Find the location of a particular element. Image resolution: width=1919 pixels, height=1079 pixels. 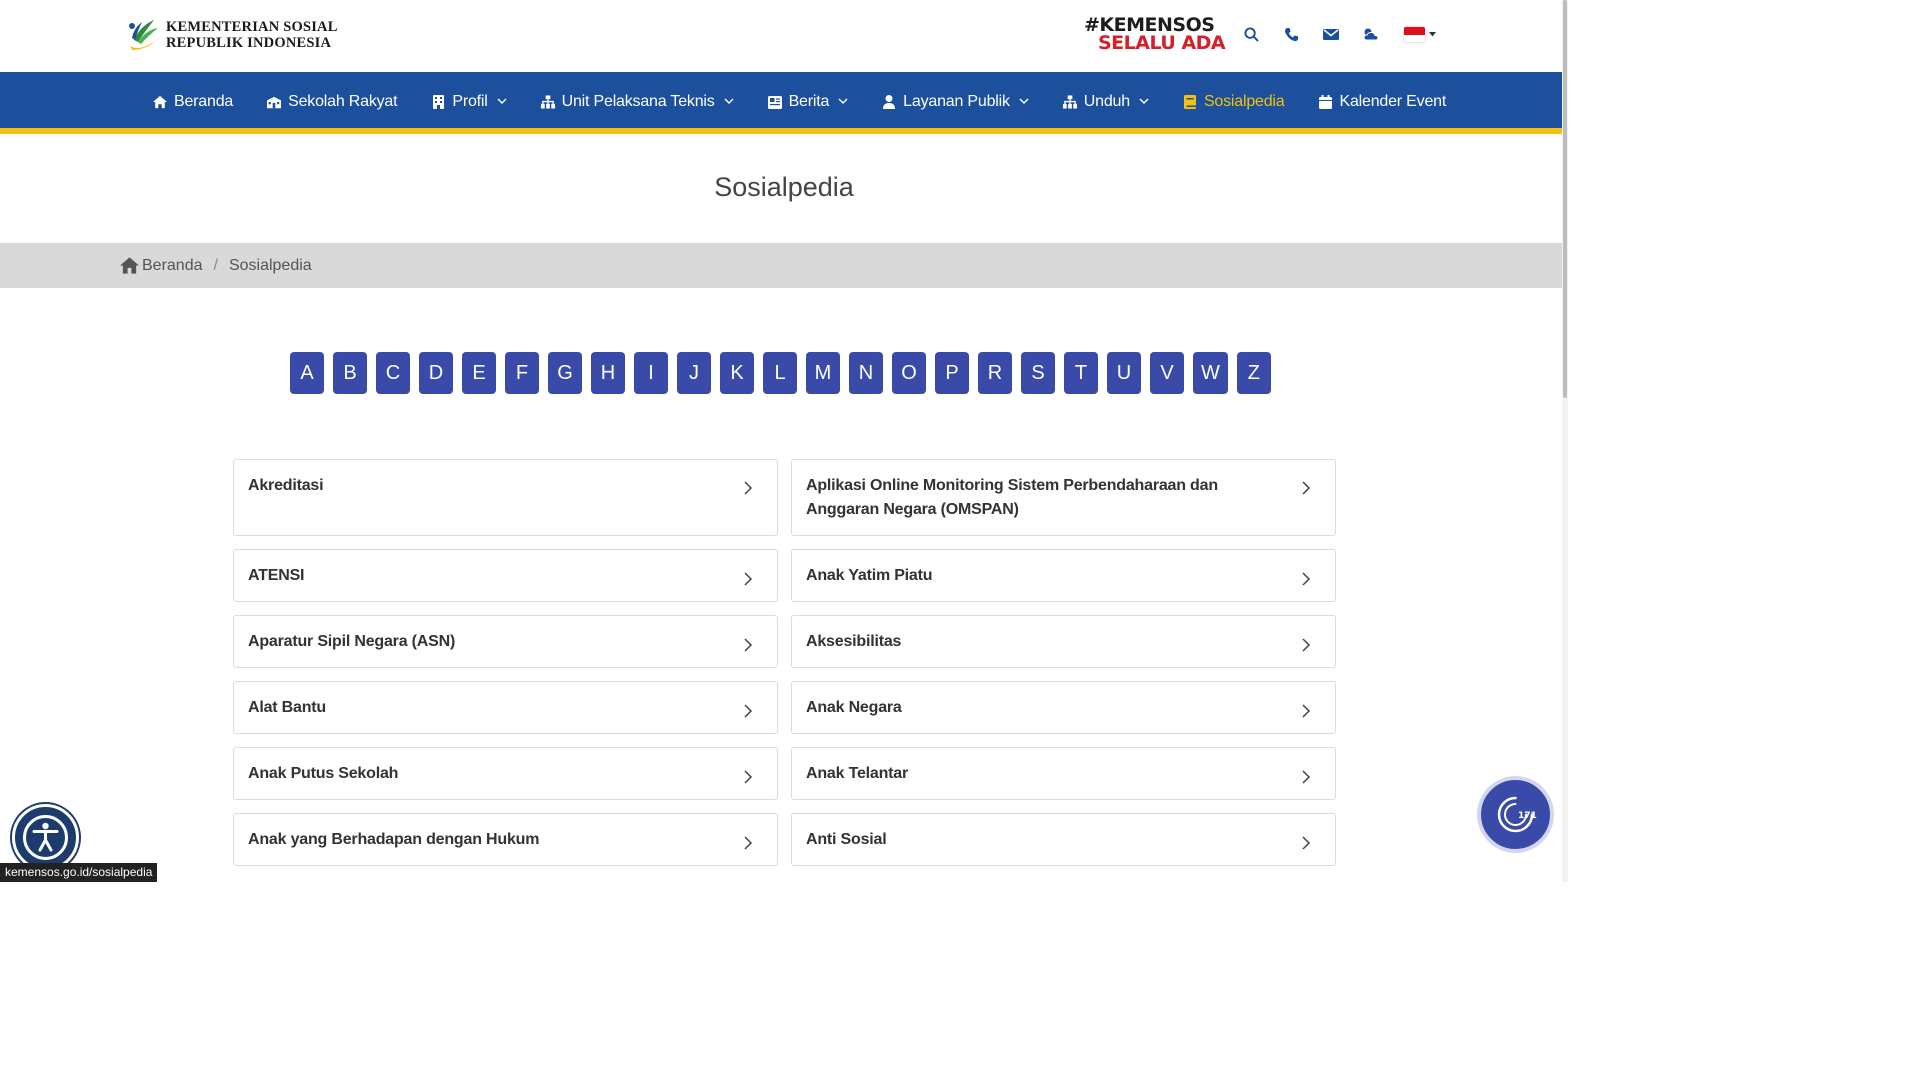

sosialpedia-entry-card: Akreditasi is located at coordinates (505, 497).